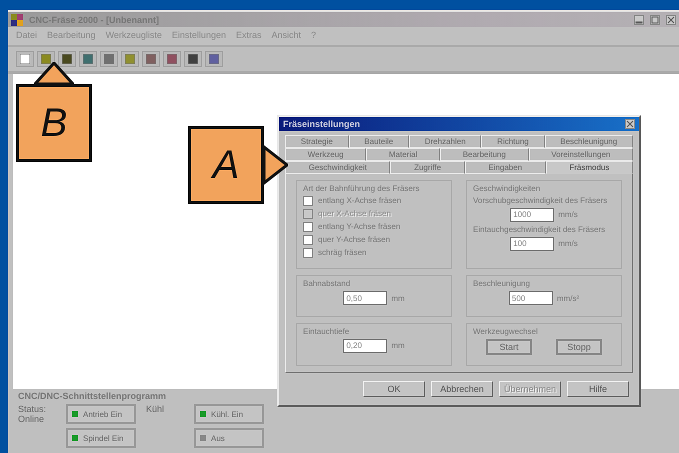 This screenshot has height=453, width=679. What do you see at coordinates (530, 298) in the screenshot?
I see `number-field: 500` at bounding box center [530, 298].